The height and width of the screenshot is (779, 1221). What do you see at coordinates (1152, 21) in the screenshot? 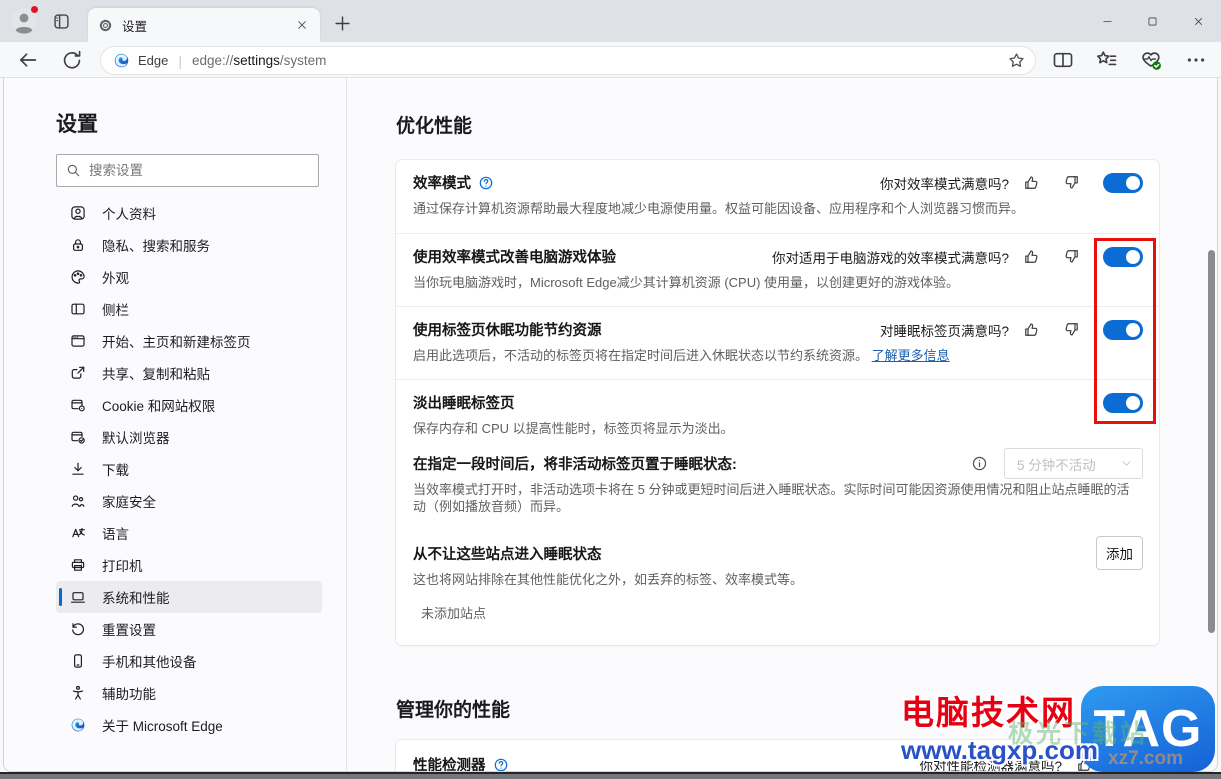
I see `window-maximize-button` at bounding box center [1152, 21].